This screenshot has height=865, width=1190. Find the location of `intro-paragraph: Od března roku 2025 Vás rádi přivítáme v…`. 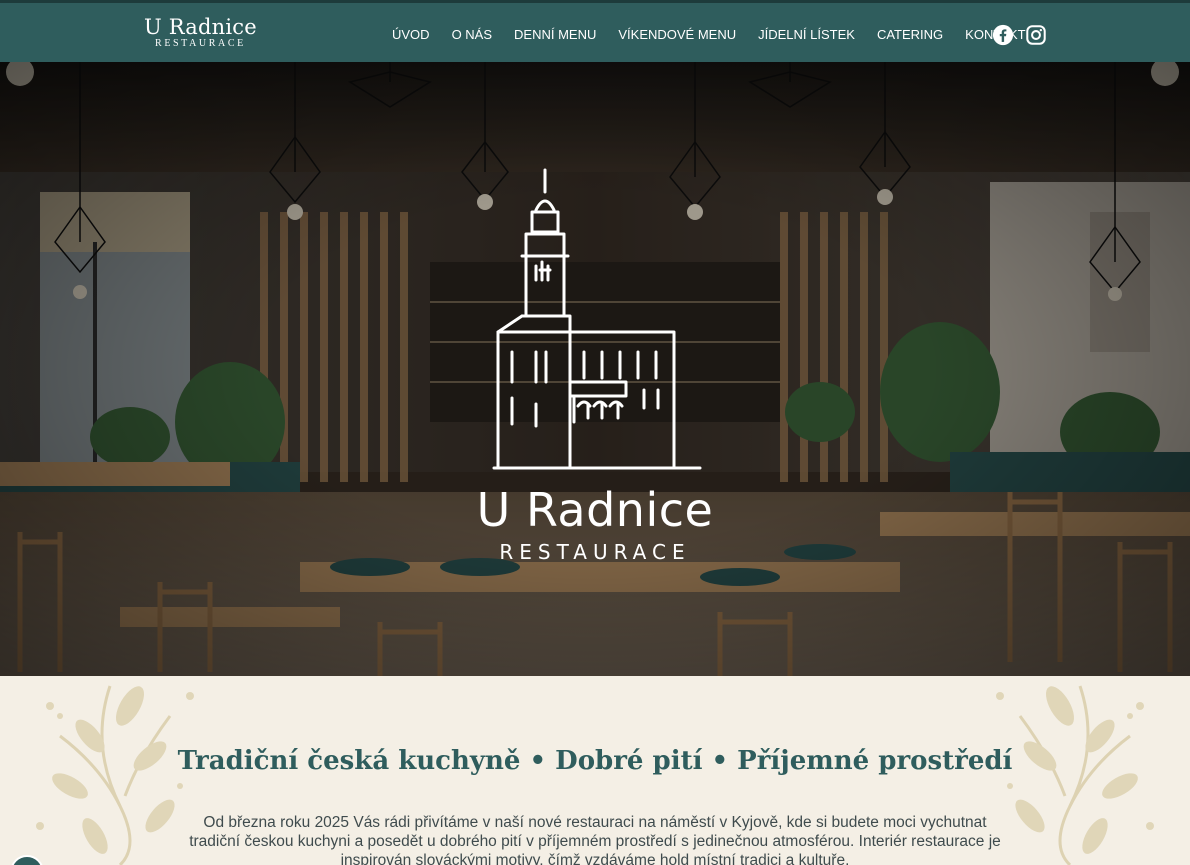

intro-paragraph: Od března roku 2025 Vás rádi přivítáme v… is located at coordinates (595, 839).